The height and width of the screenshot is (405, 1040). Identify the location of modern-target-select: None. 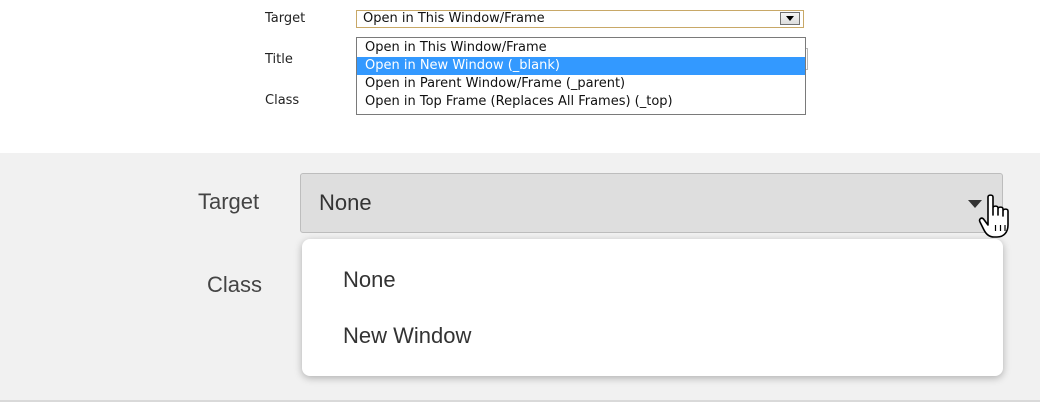
(651, 203).